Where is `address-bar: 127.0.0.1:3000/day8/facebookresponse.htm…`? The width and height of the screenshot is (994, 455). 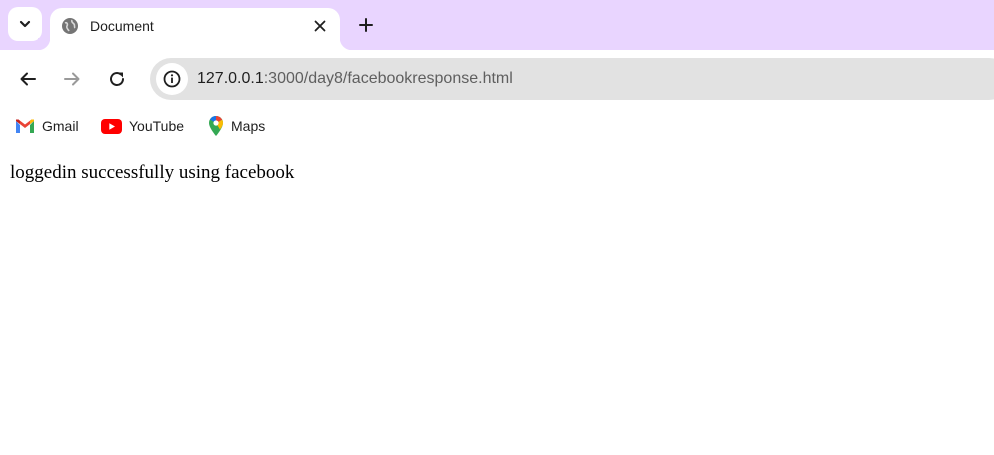
address-bar: 127.0.0.1:3000/day8/facebookresponse.htm… is located at coordinates (572, 79).